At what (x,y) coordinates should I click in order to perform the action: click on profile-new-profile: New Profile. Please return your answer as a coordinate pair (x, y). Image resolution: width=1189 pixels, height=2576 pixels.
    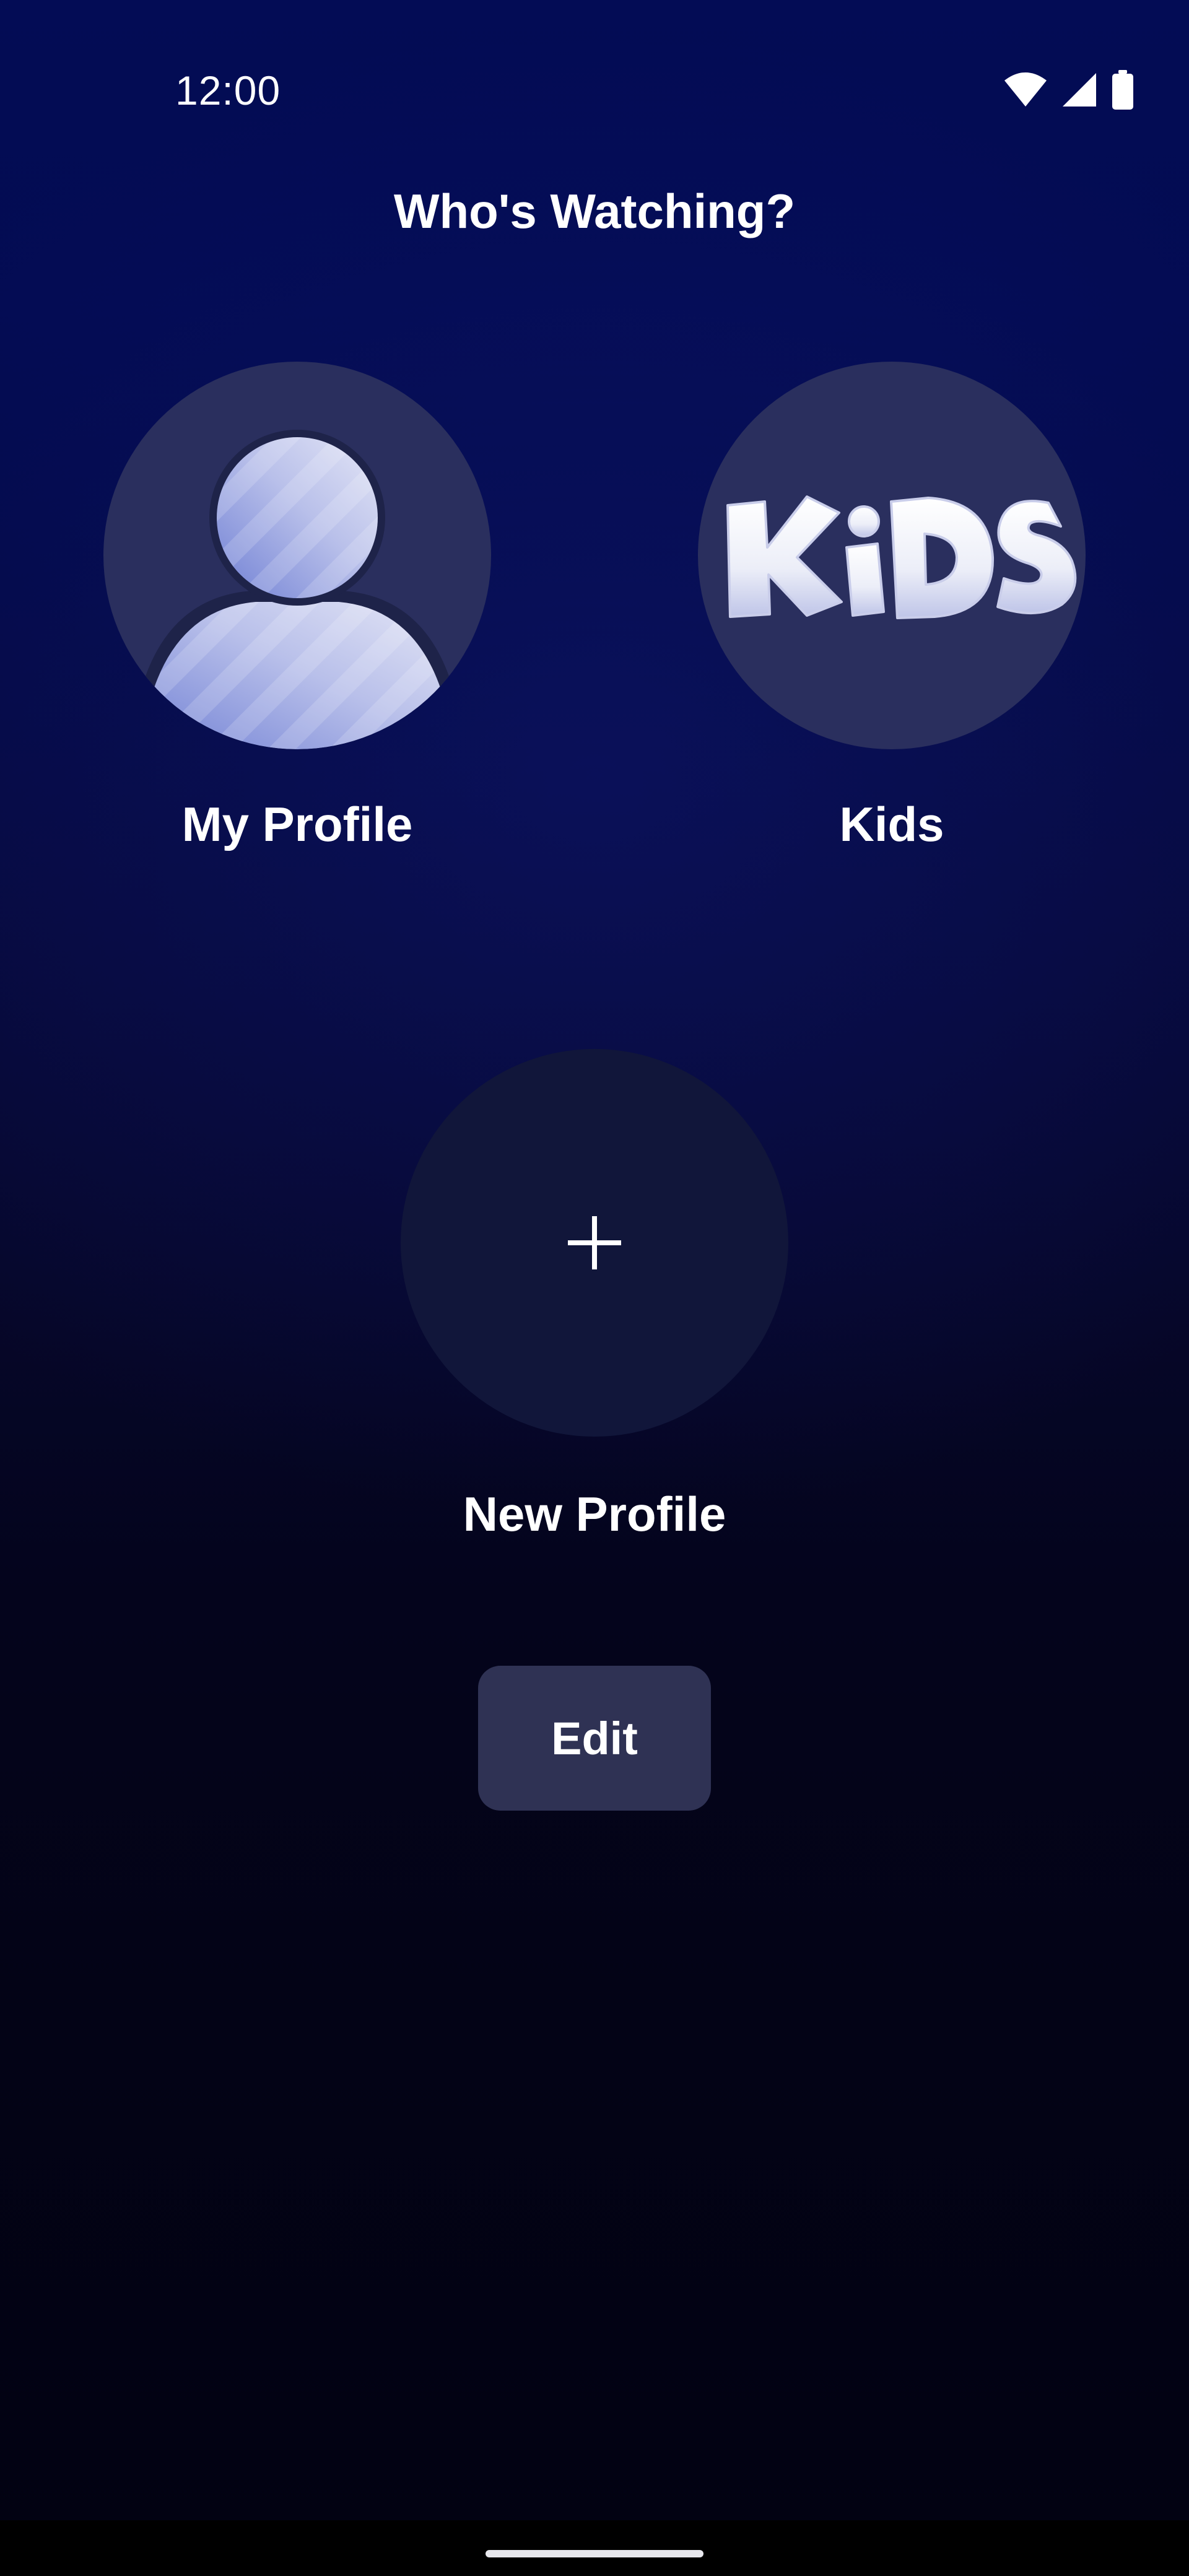
    Looking at the image, I should click on (594, 1296).